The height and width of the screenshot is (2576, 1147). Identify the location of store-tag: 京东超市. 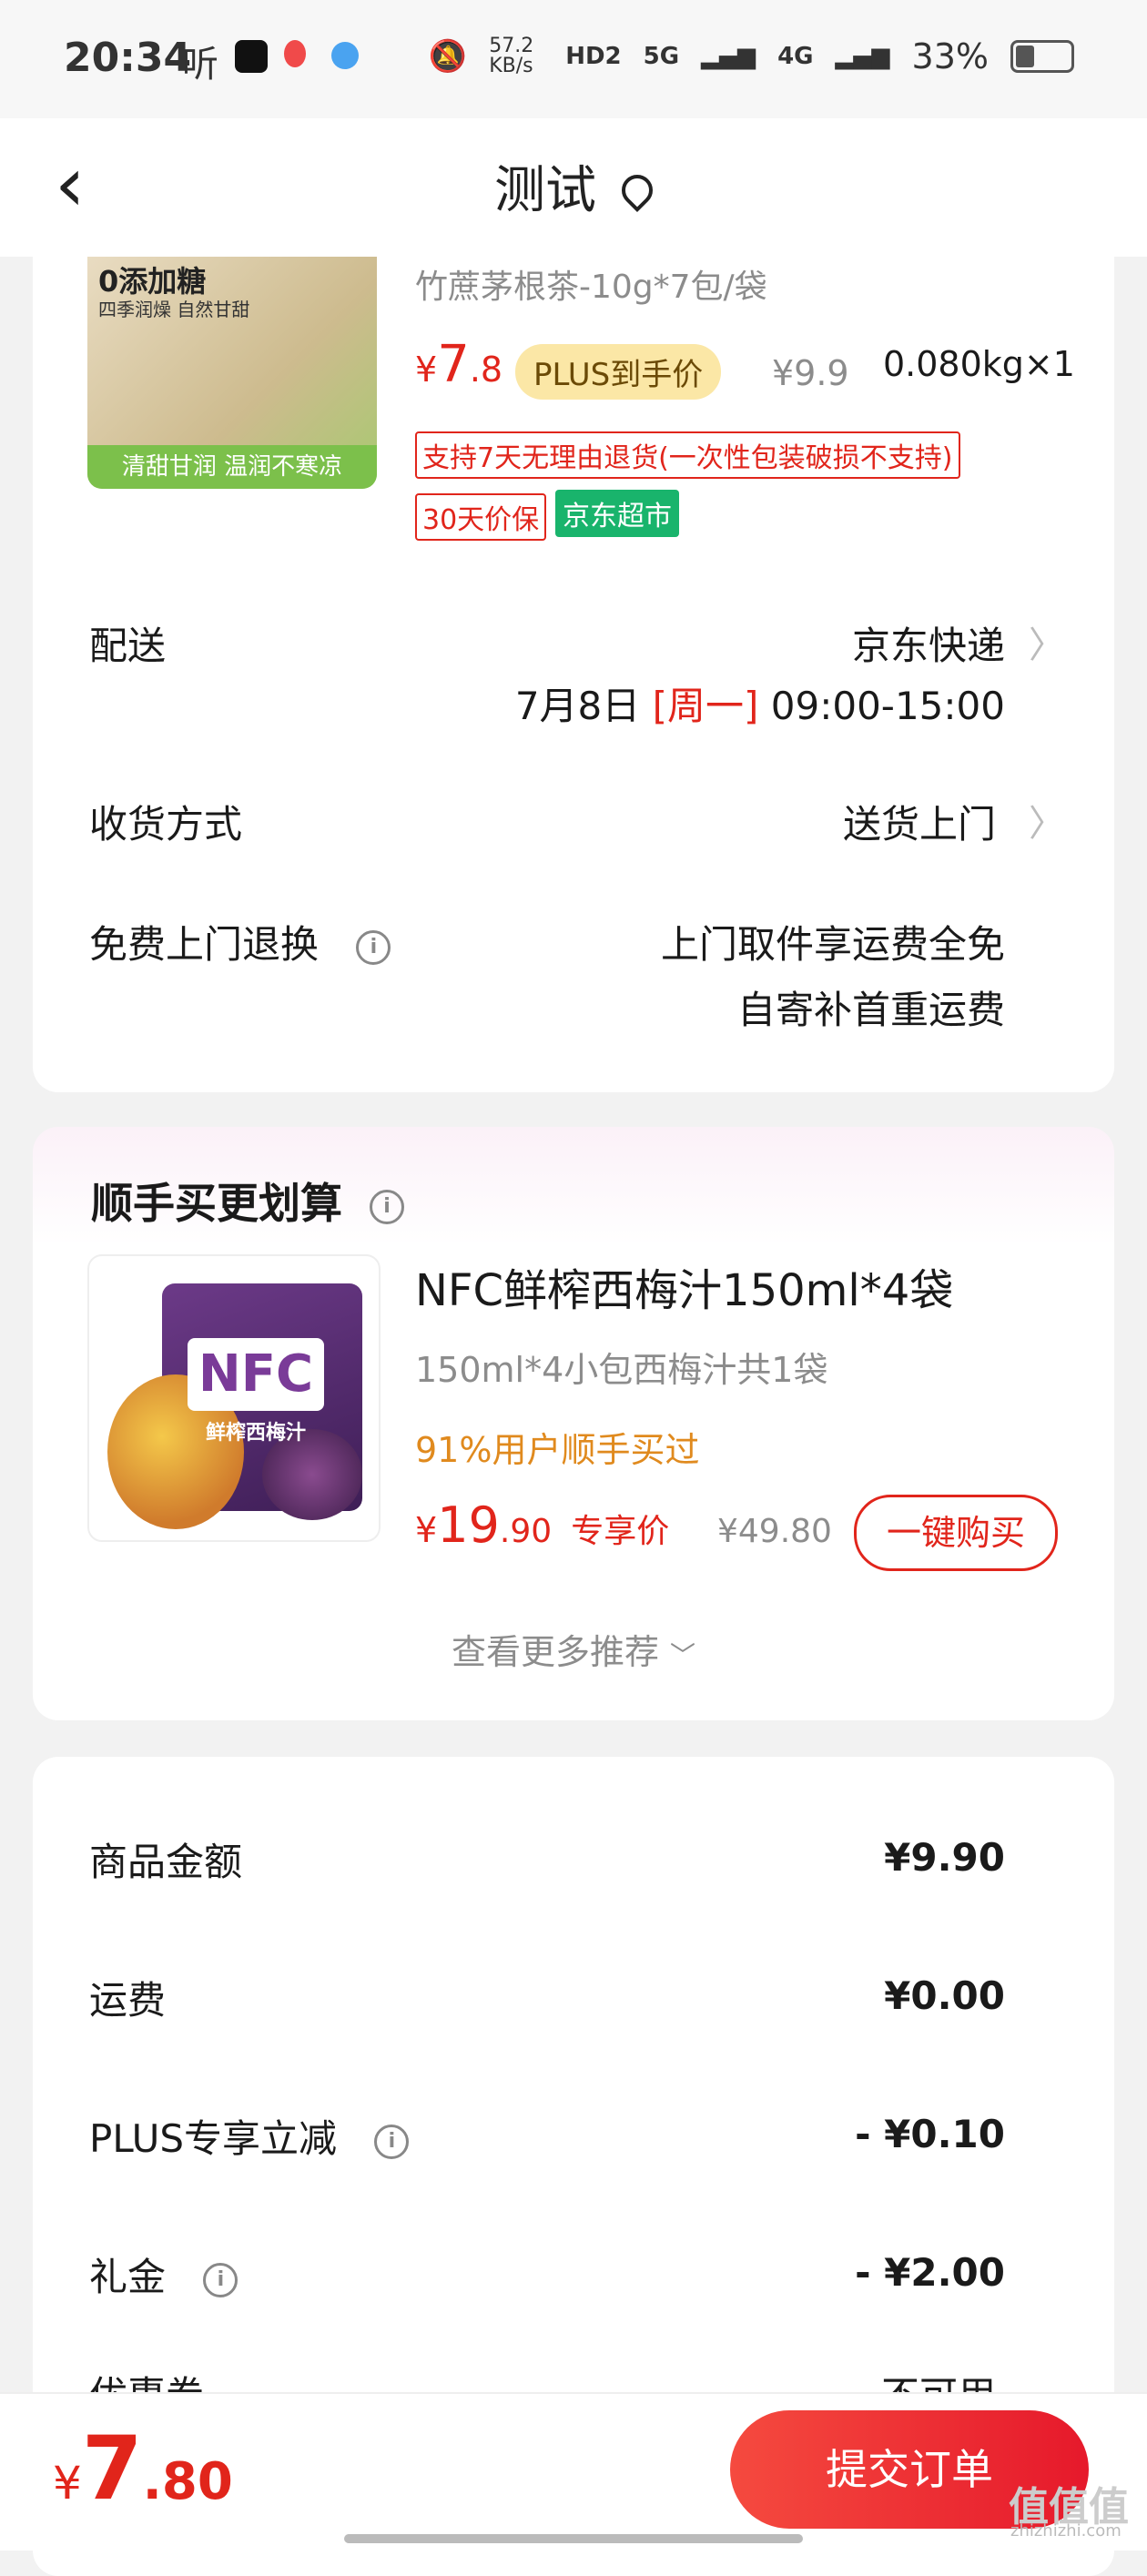
(617, 513).